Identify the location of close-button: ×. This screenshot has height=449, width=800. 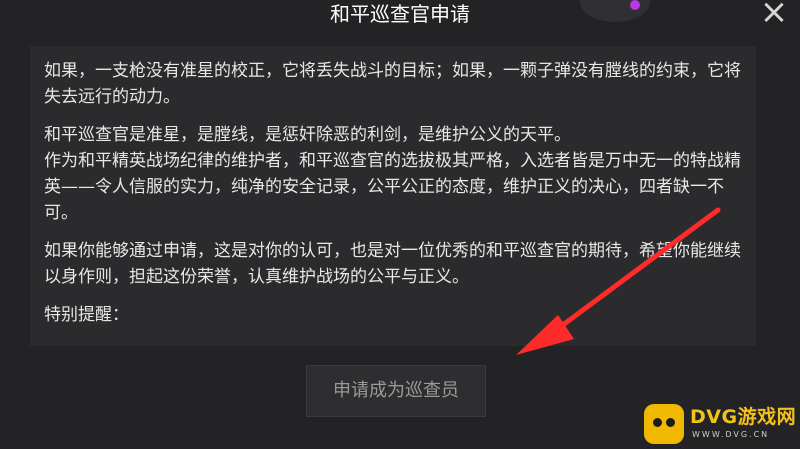
(774, 14).